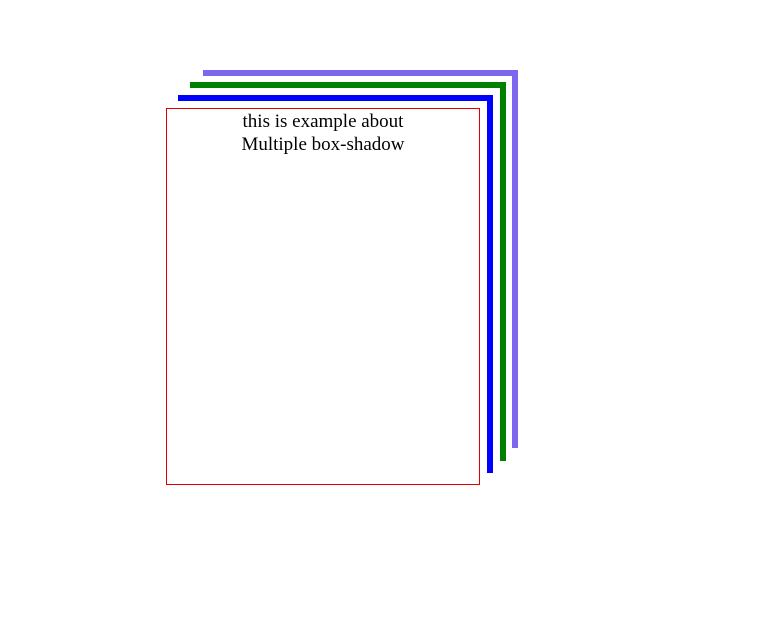  Describe the element at coordinates (323, 144) in the screenshot. I see `box-text-line-2: Multiple box-shadow` at that location.